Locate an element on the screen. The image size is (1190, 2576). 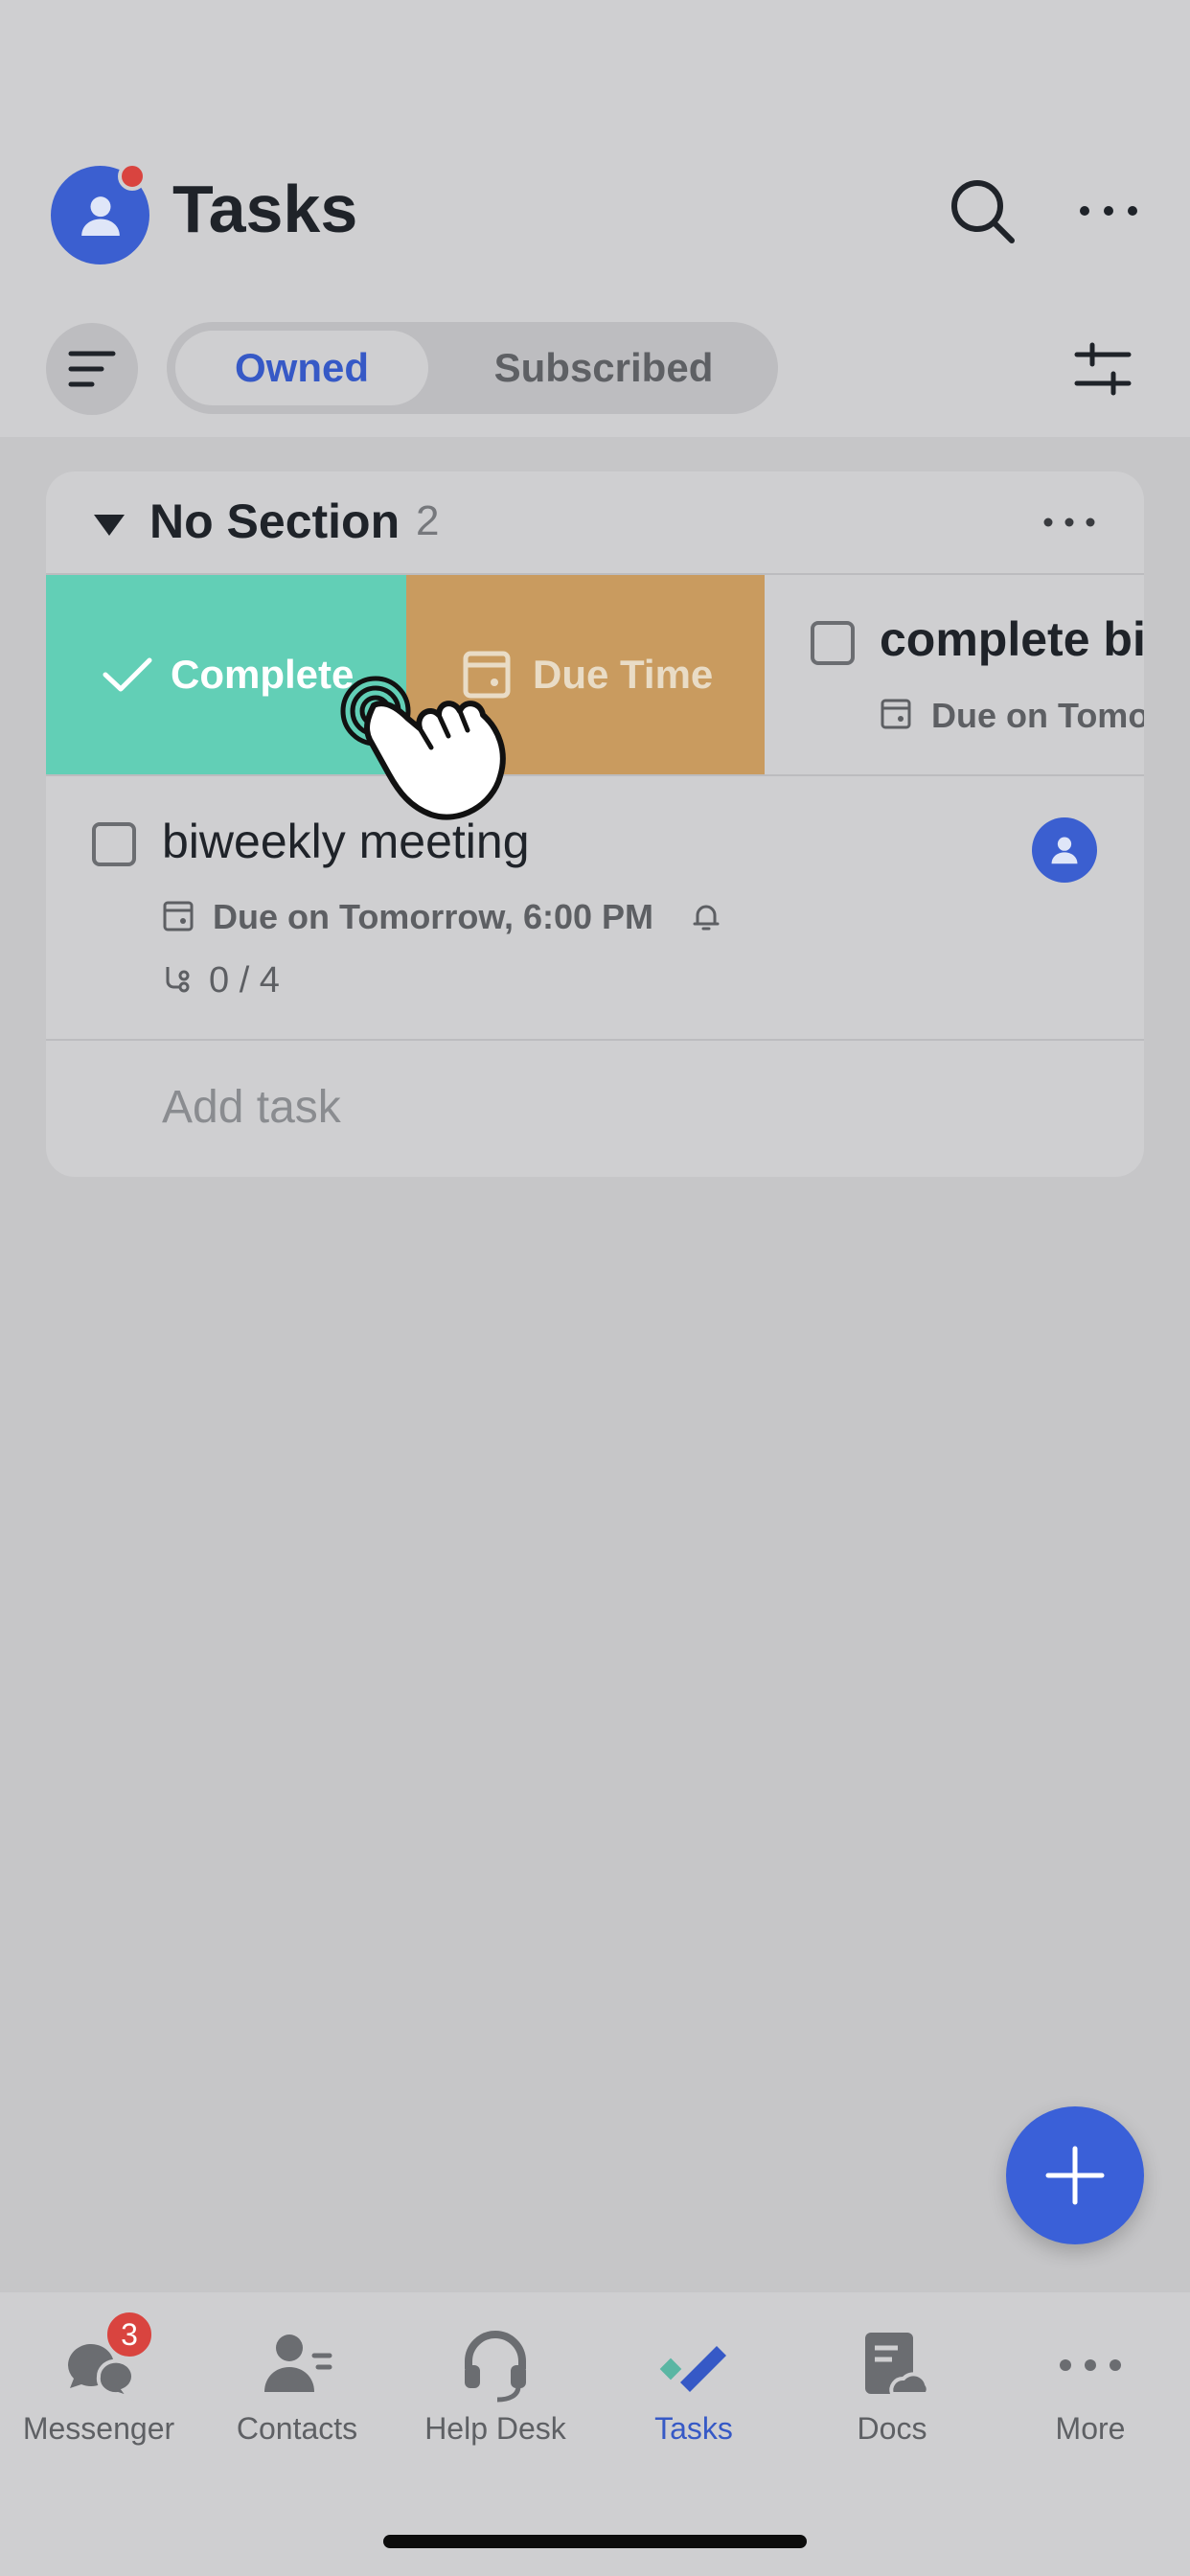
nav-item-docs: Docs is located at coordinates (892, 2399).